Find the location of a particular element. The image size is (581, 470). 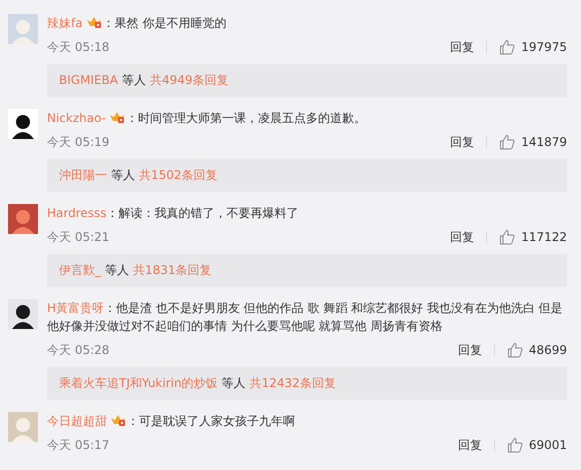

like-count: 117122 is located at coordinates (544, 237).